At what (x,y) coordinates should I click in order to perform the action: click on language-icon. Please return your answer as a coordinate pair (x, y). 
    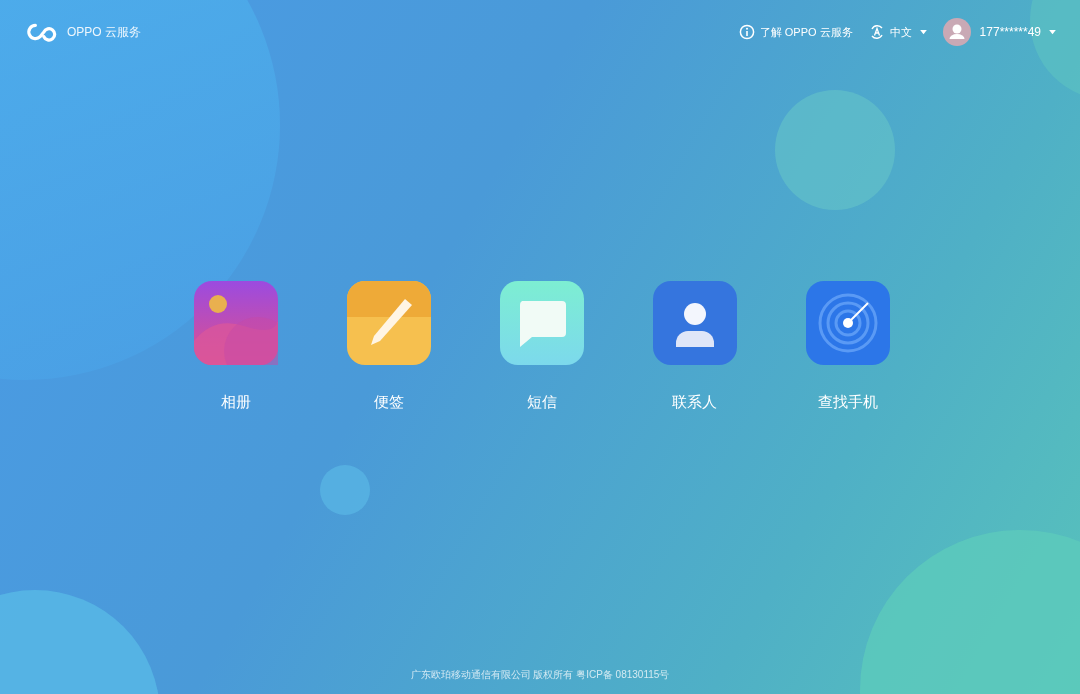
    Looking at the image, I should click on (876, 32).